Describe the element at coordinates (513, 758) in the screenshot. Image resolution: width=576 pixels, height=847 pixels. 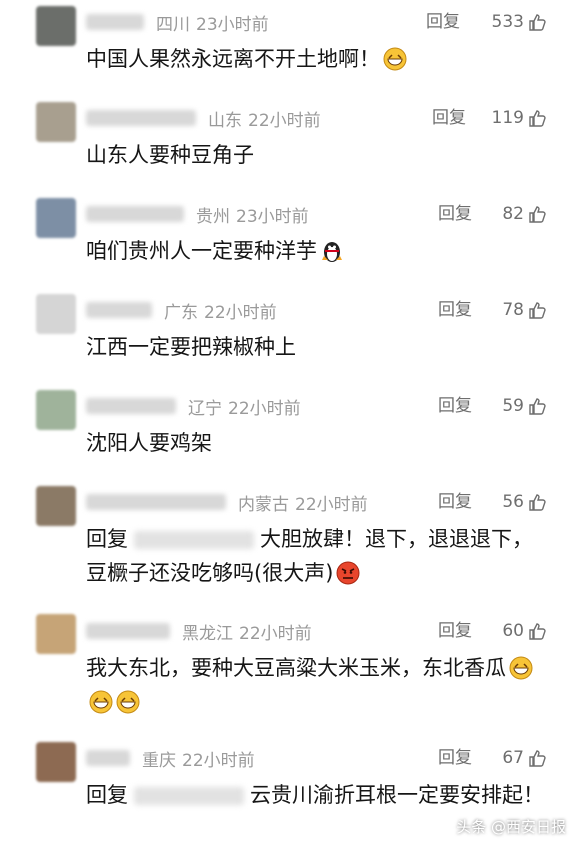
I see `like-count: 67` at that location.